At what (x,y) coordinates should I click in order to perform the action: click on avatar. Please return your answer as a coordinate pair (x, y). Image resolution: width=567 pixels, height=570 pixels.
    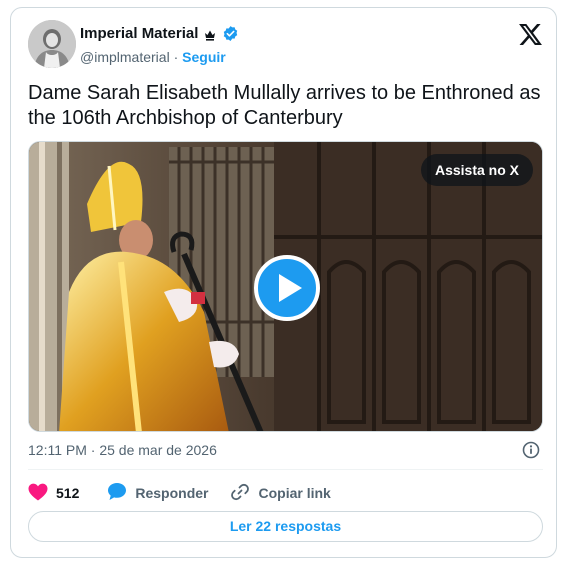
    Looking at the image, I should click on (52, 44).